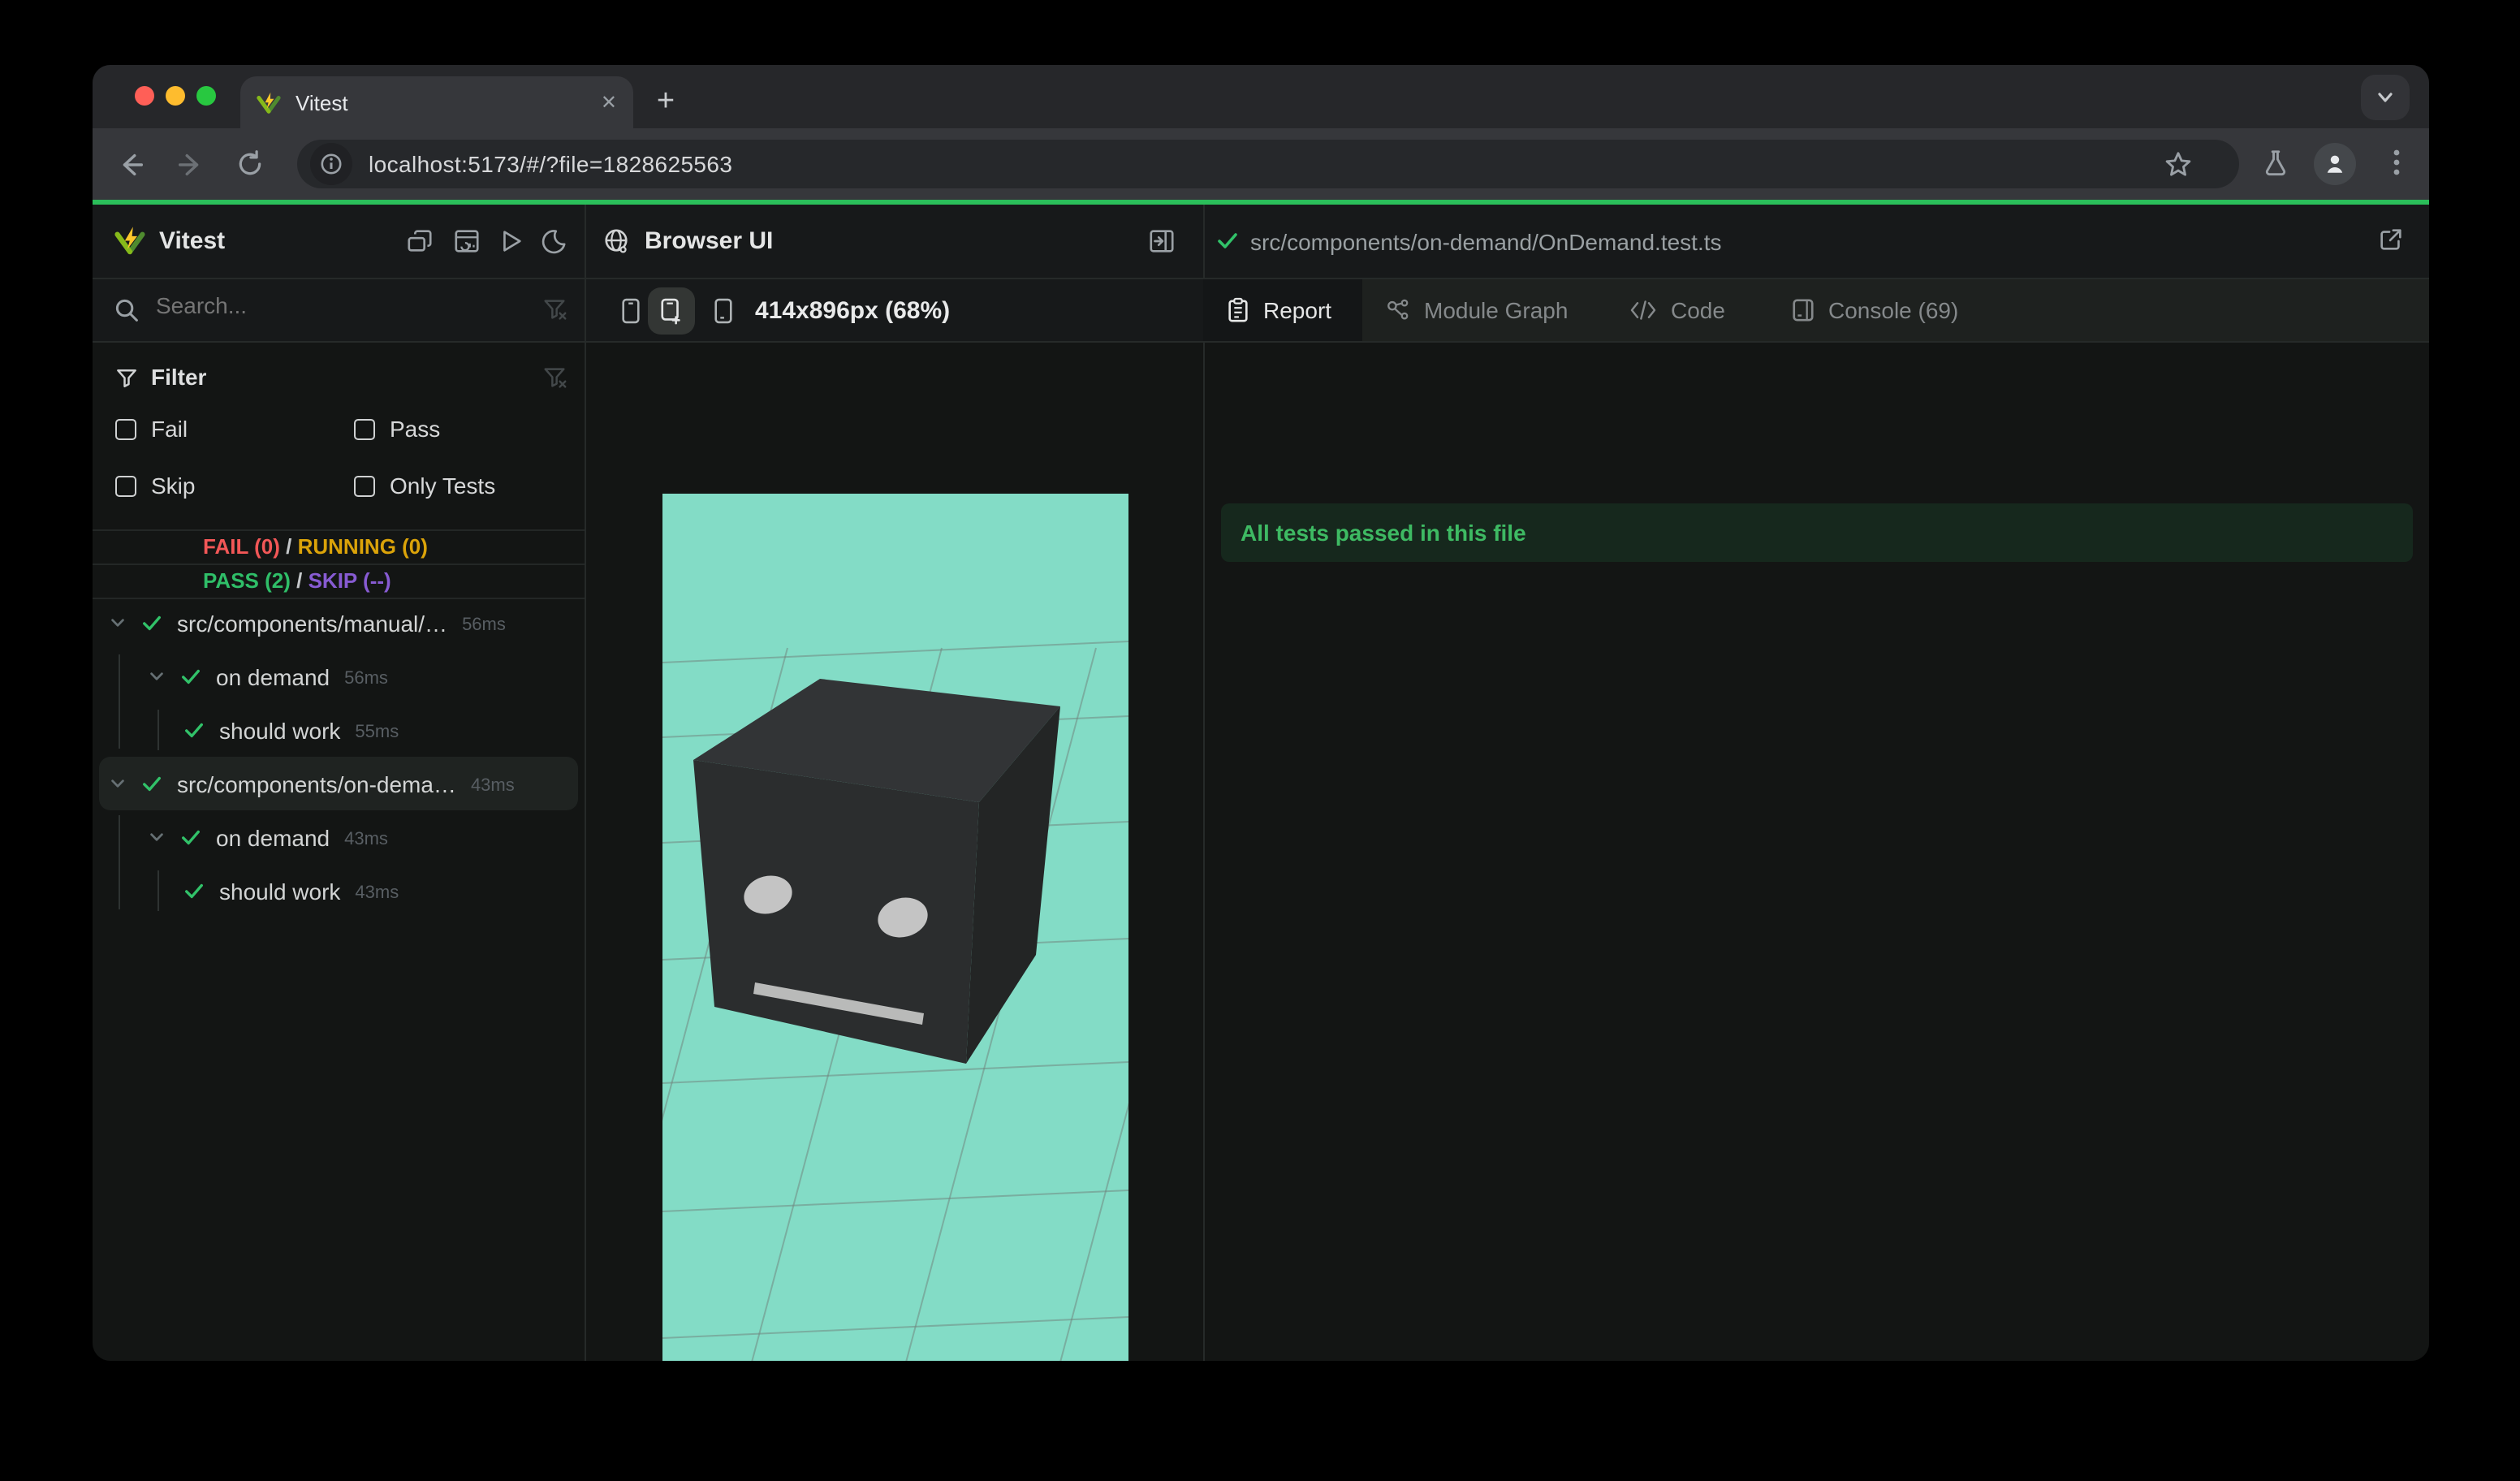 This screenshot has height=1481, width=2520. I want to click on dark-mode-moon-icon, so click(553, 241).